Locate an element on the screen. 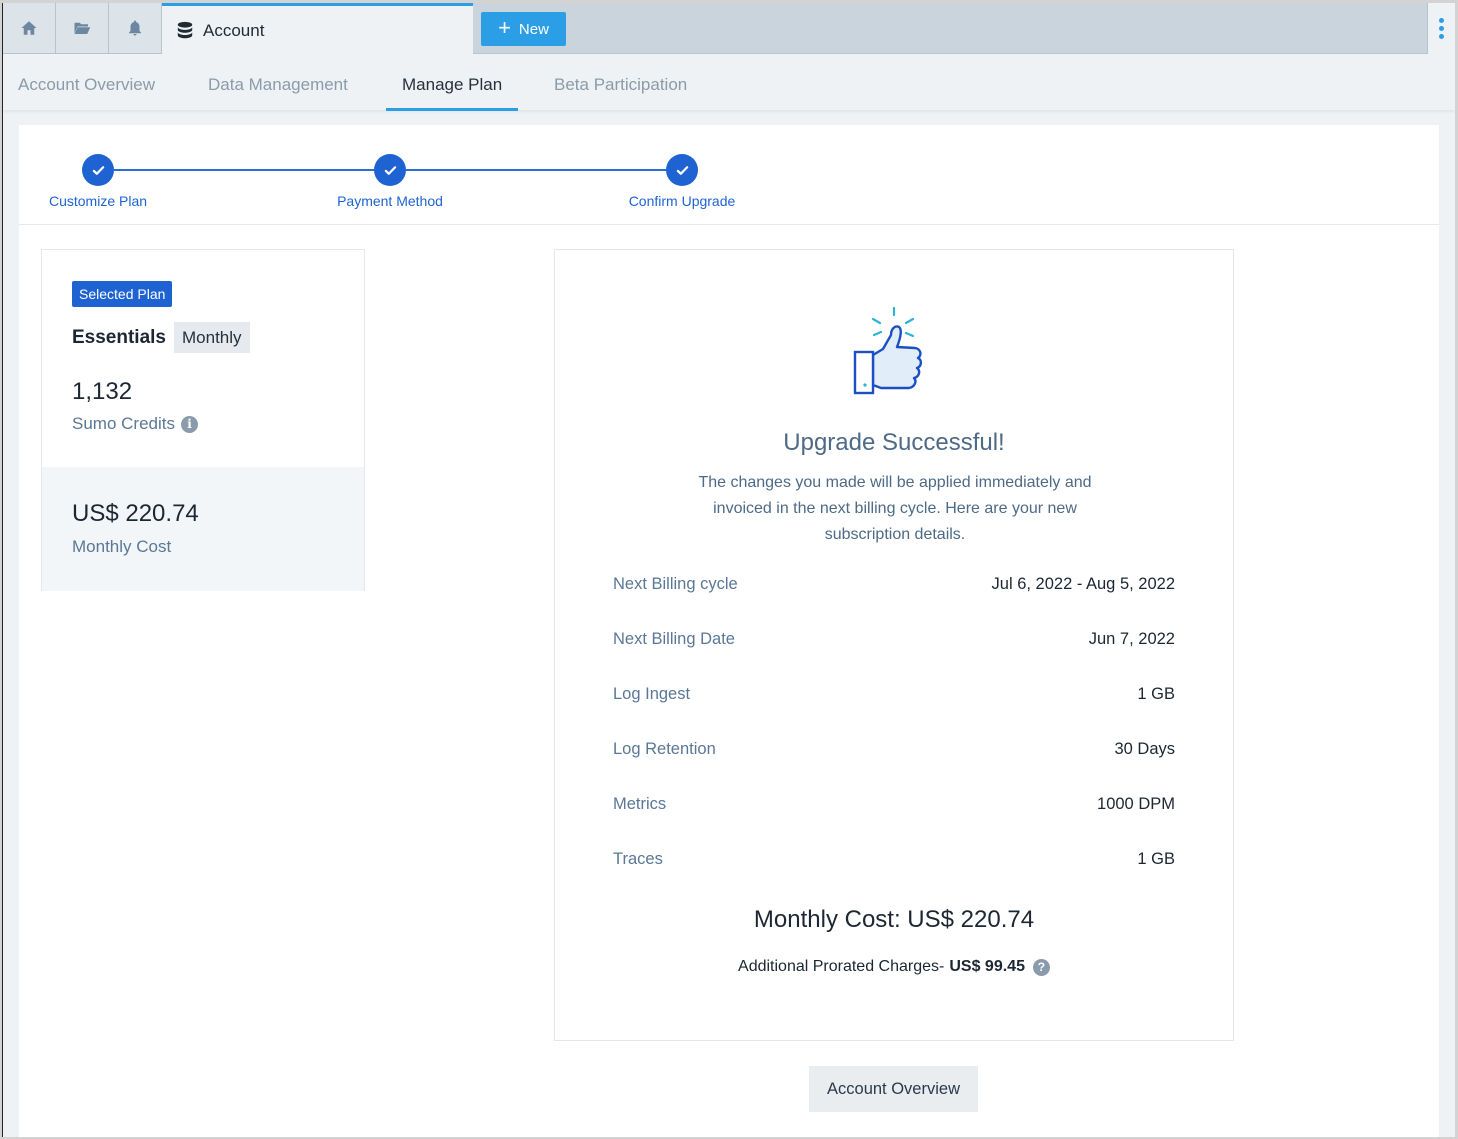 The width and height of the screenshot is (1458, 1139). step-customize-plan-label: Customize Plan is located at coordinates (98, 201).